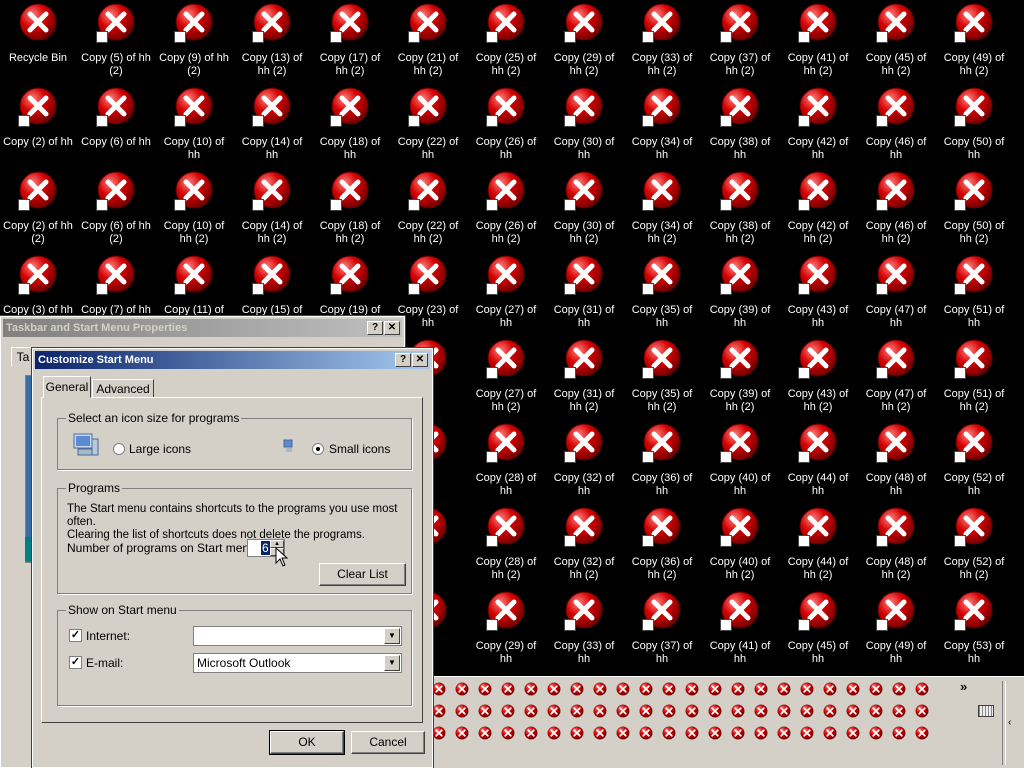  Describe the element at coordinates (297, 663) in the screenshot. I see `email-dropdown: Microsoft Outlook ▼` at that location.